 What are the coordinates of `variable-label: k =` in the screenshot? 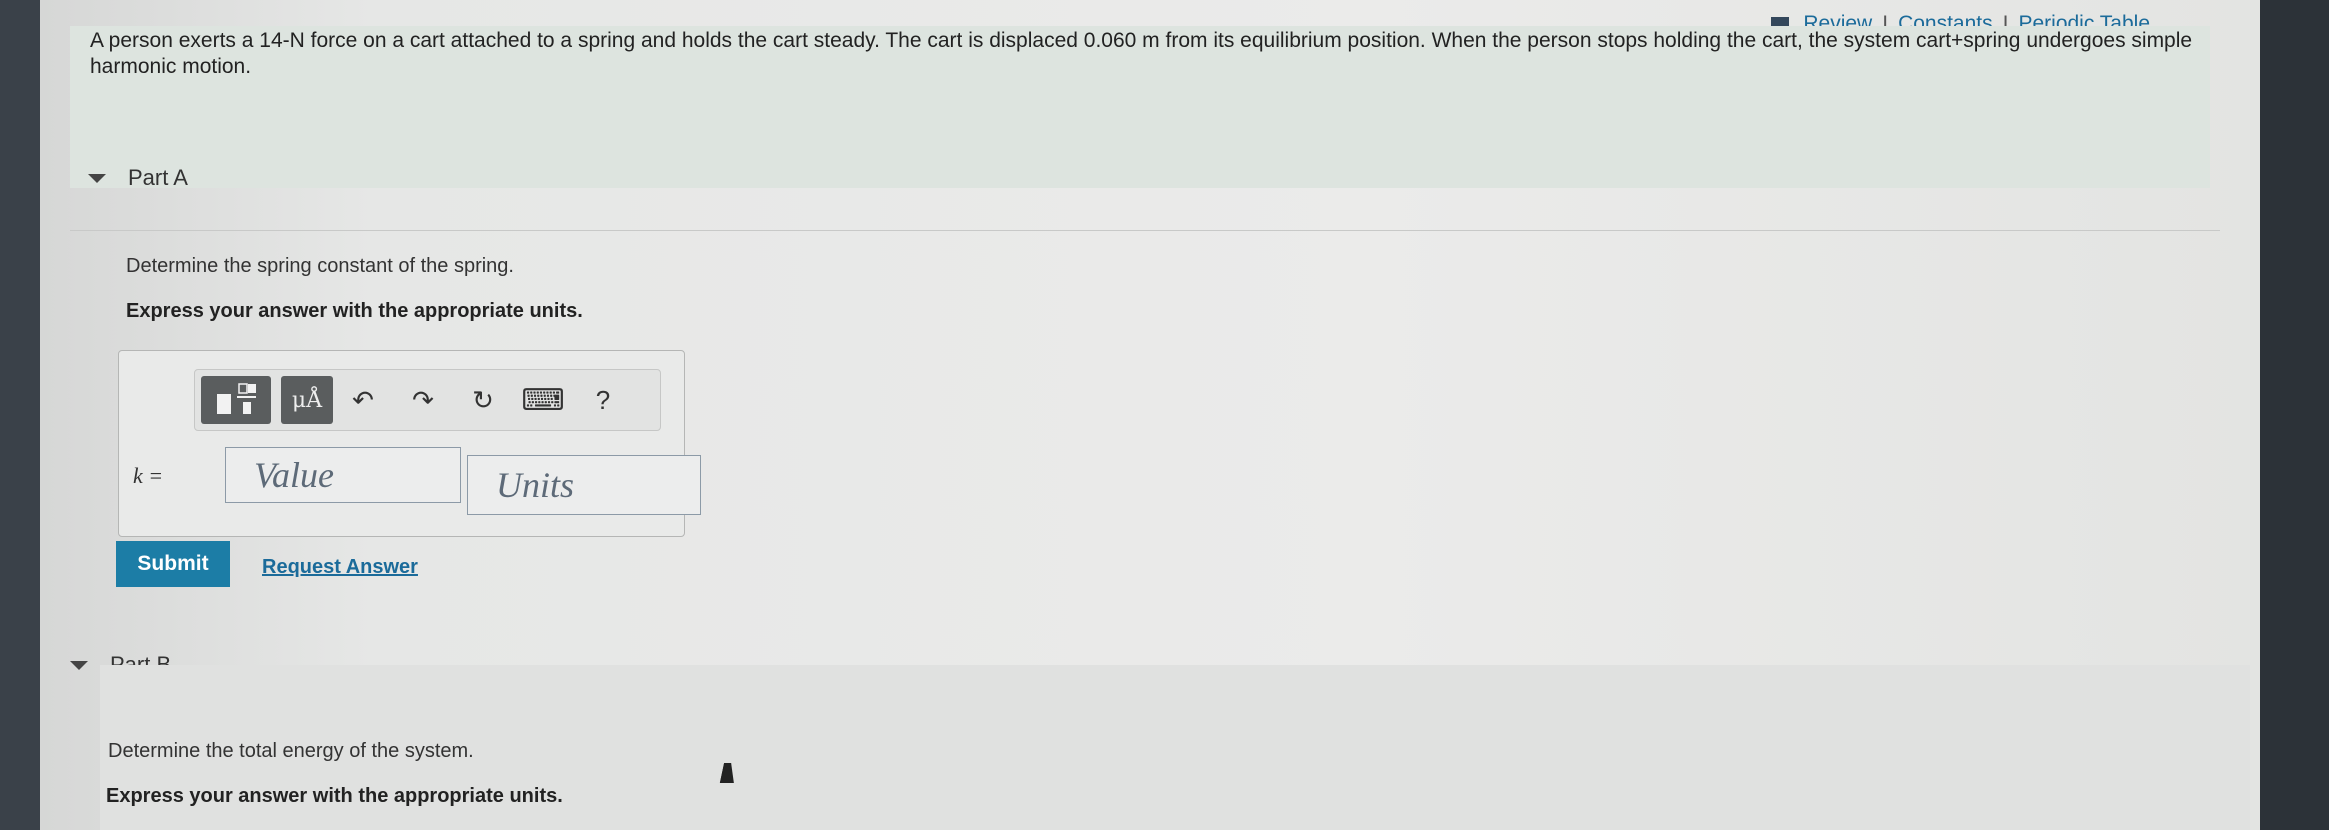 It's located at (148, 475).